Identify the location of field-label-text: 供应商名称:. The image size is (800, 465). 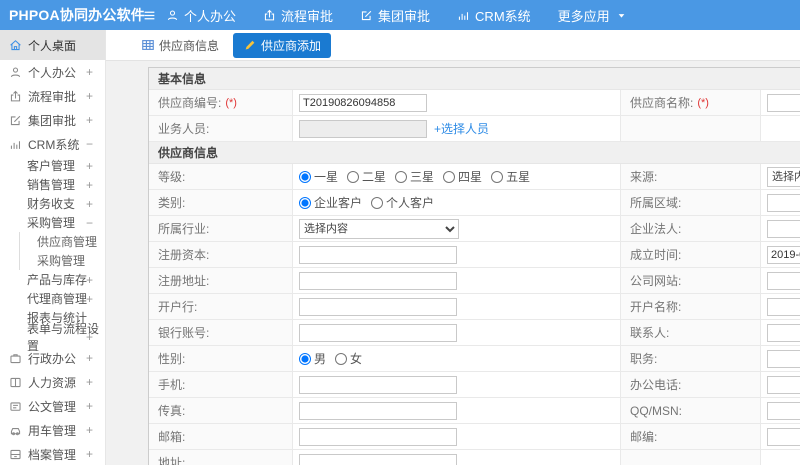
(662, 103).